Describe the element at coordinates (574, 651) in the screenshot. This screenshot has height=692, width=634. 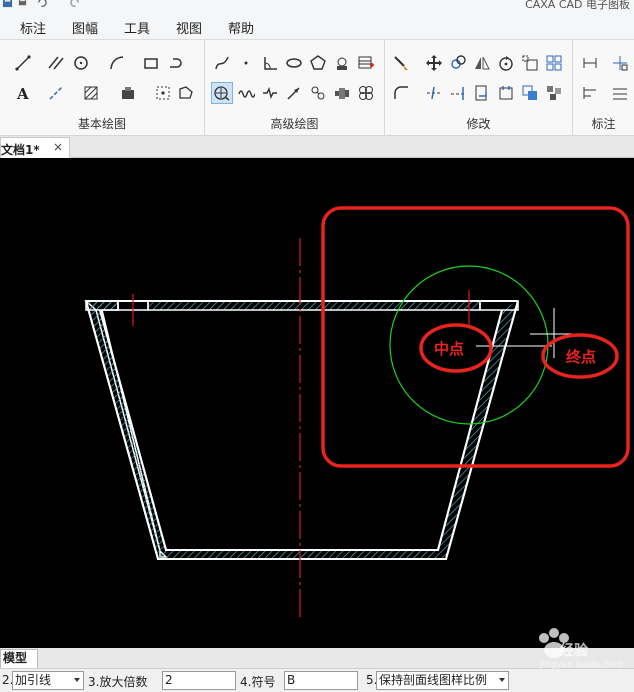
I see `watermark-text: 经验` at that location.